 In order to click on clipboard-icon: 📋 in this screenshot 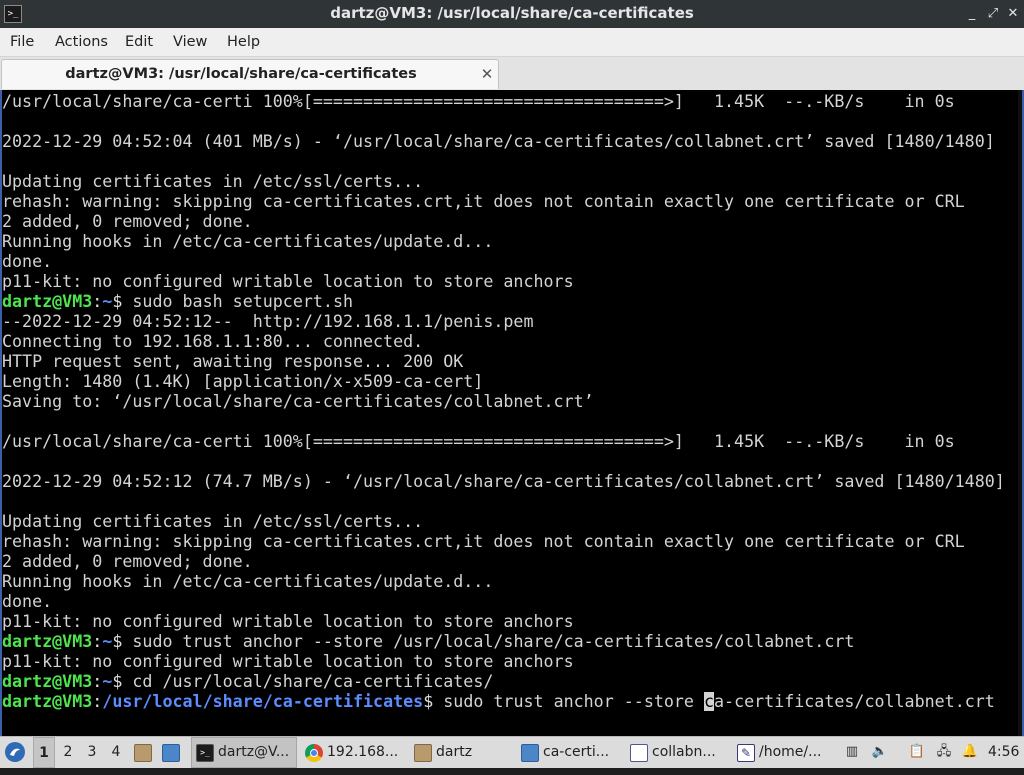, I will do `click(917, 752)`.